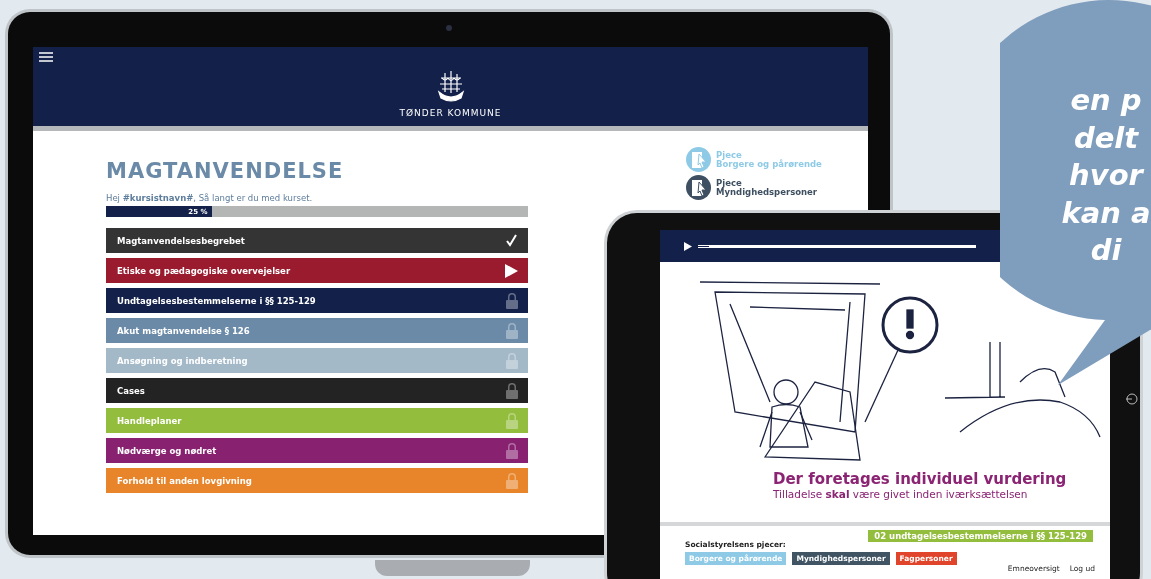 The width and height of the screenshot is (1151, 579). Describe the element at coordinates (920, 479) in the screenshot. I see `caption-title: Der foretages individuel vurdering` at that location.